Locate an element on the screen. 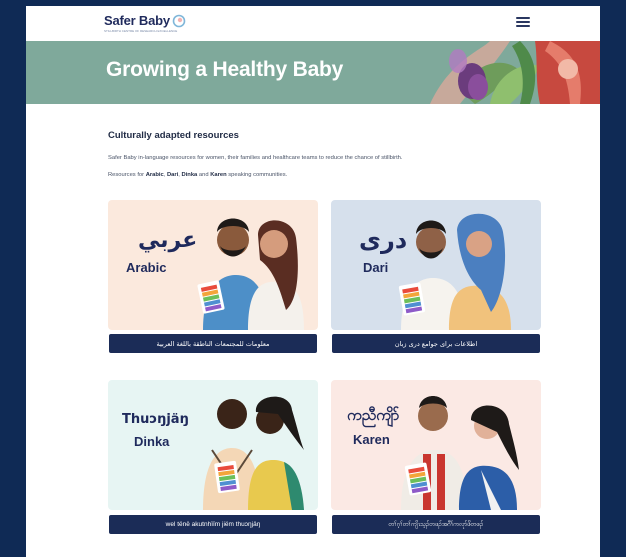 This screenshot has width=626, height=557. logo-text: Safer Baby is located at coordinates (137, 20).